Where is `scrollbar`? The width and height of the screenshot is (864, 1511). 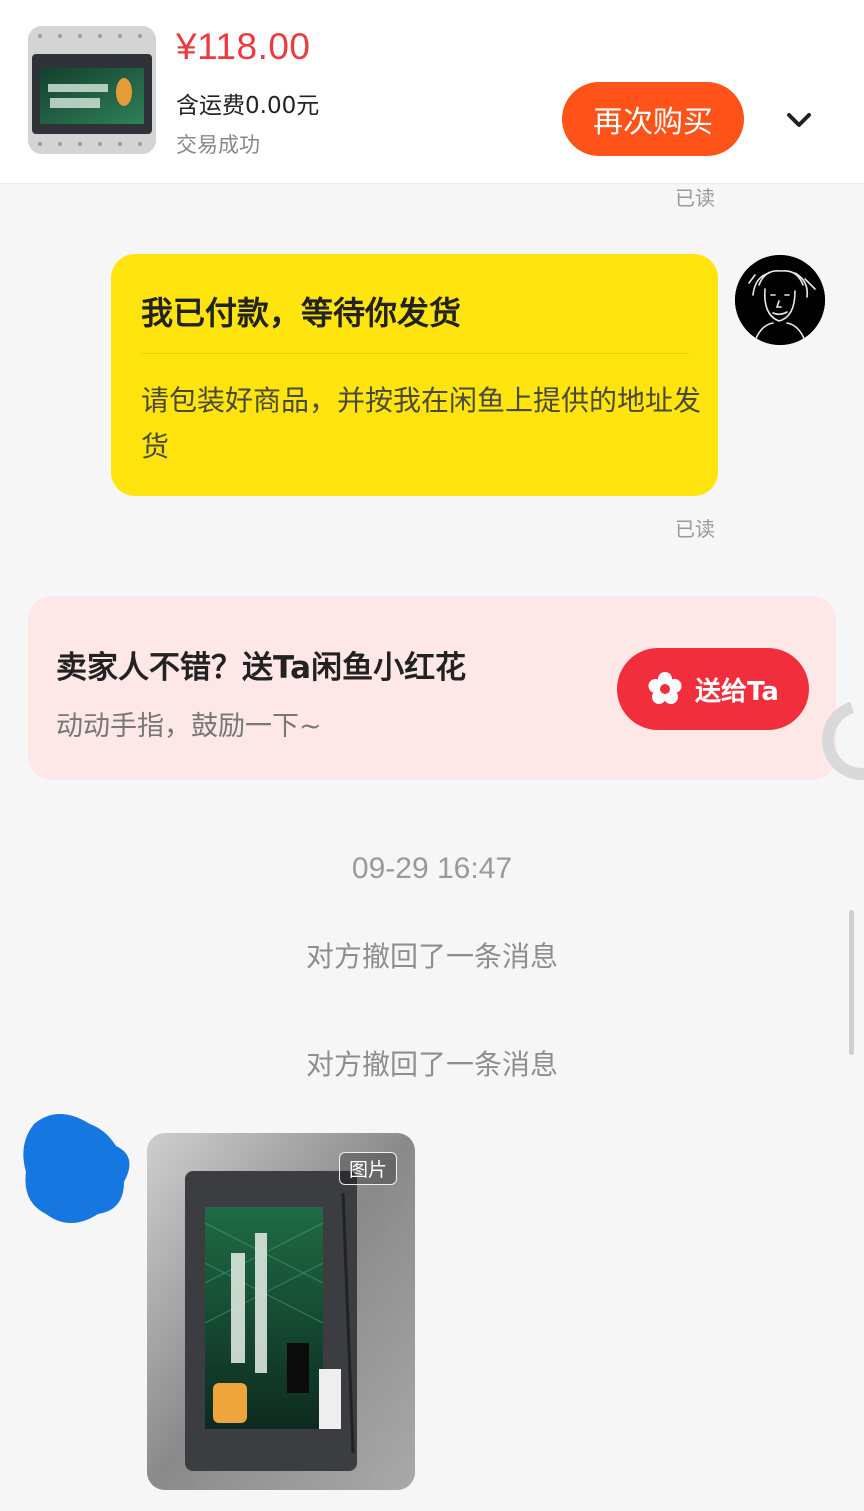
scrollbar is located at coordinates (851, 982).